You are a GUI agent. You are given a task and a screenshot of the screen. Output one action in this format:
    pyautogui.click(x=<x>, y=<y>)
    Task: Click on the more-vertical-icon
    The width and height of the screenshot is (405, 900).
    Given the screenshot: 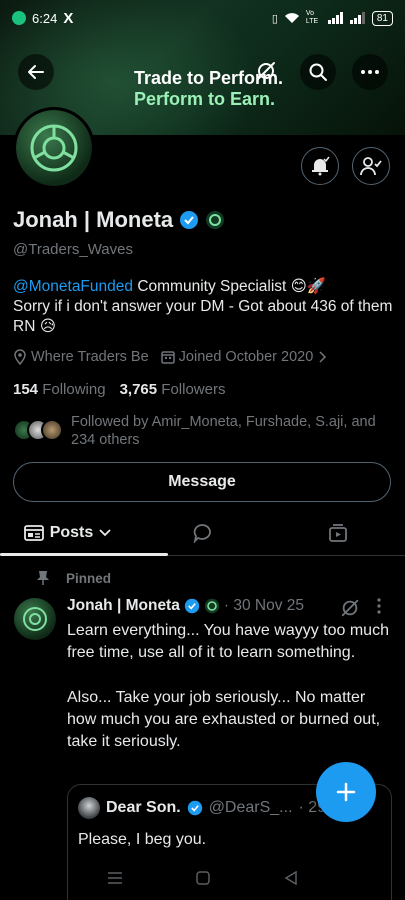 What is the action you would take?
    pyautogui.click(x=379, y=606)
    